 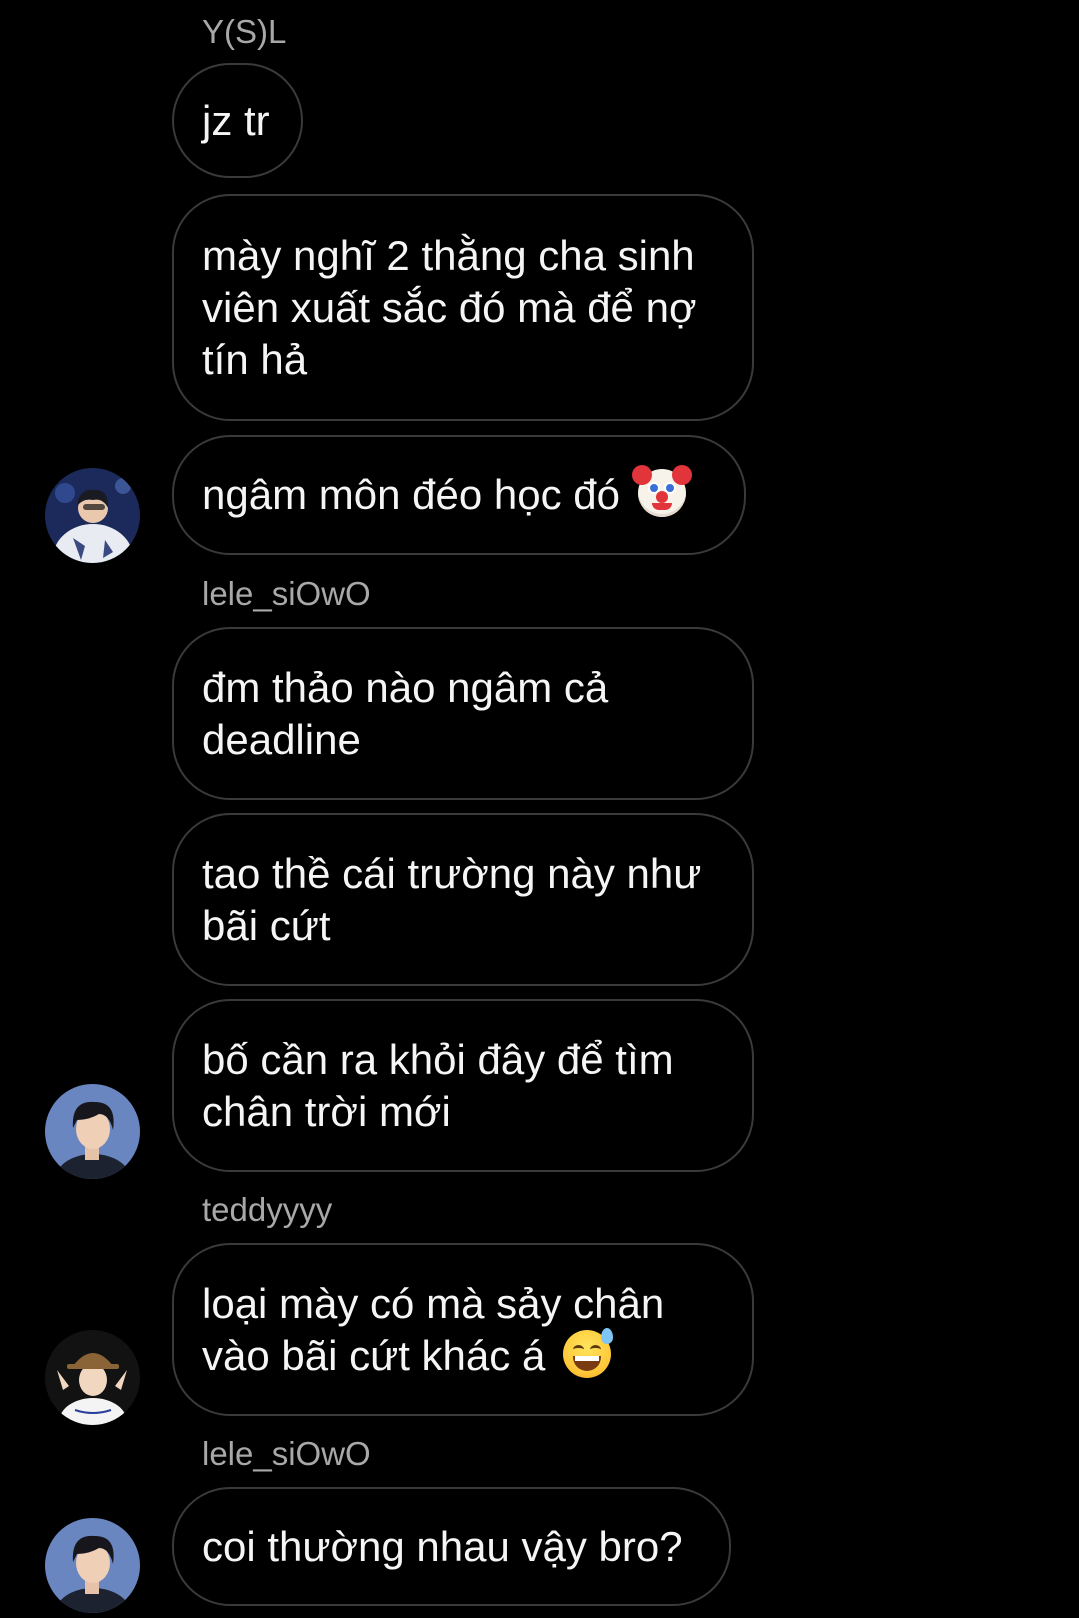 What do you see at coordinates (438, 1086) in the screenshot?
I see `message-text: bố cần ra khỏi đây để tìm chân trời mới` at bounding box center [438, 1086].